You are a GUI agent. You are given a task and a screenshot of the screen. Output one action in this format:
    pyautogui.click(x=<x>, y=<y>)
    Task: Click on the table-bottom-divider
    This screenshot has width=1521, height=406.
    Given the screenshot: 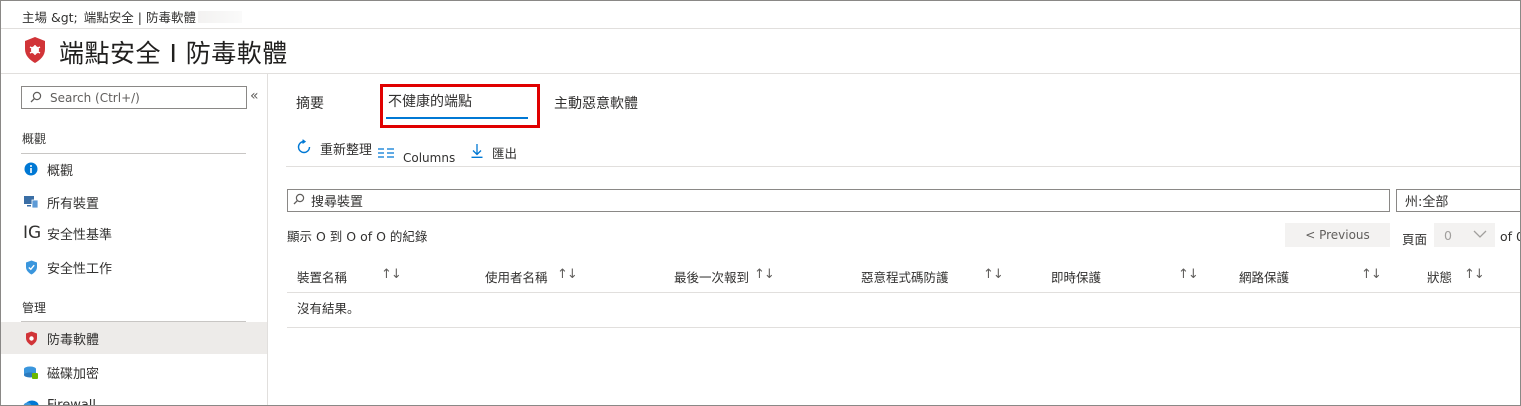 What is the action you would take?
    pyautogui.click(x=903, y=327)
    